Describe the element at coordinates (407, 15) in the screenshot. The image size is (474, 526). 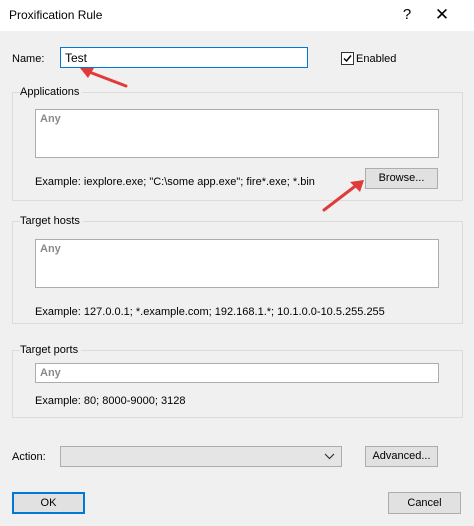
I see `help-button: ?` at that location.